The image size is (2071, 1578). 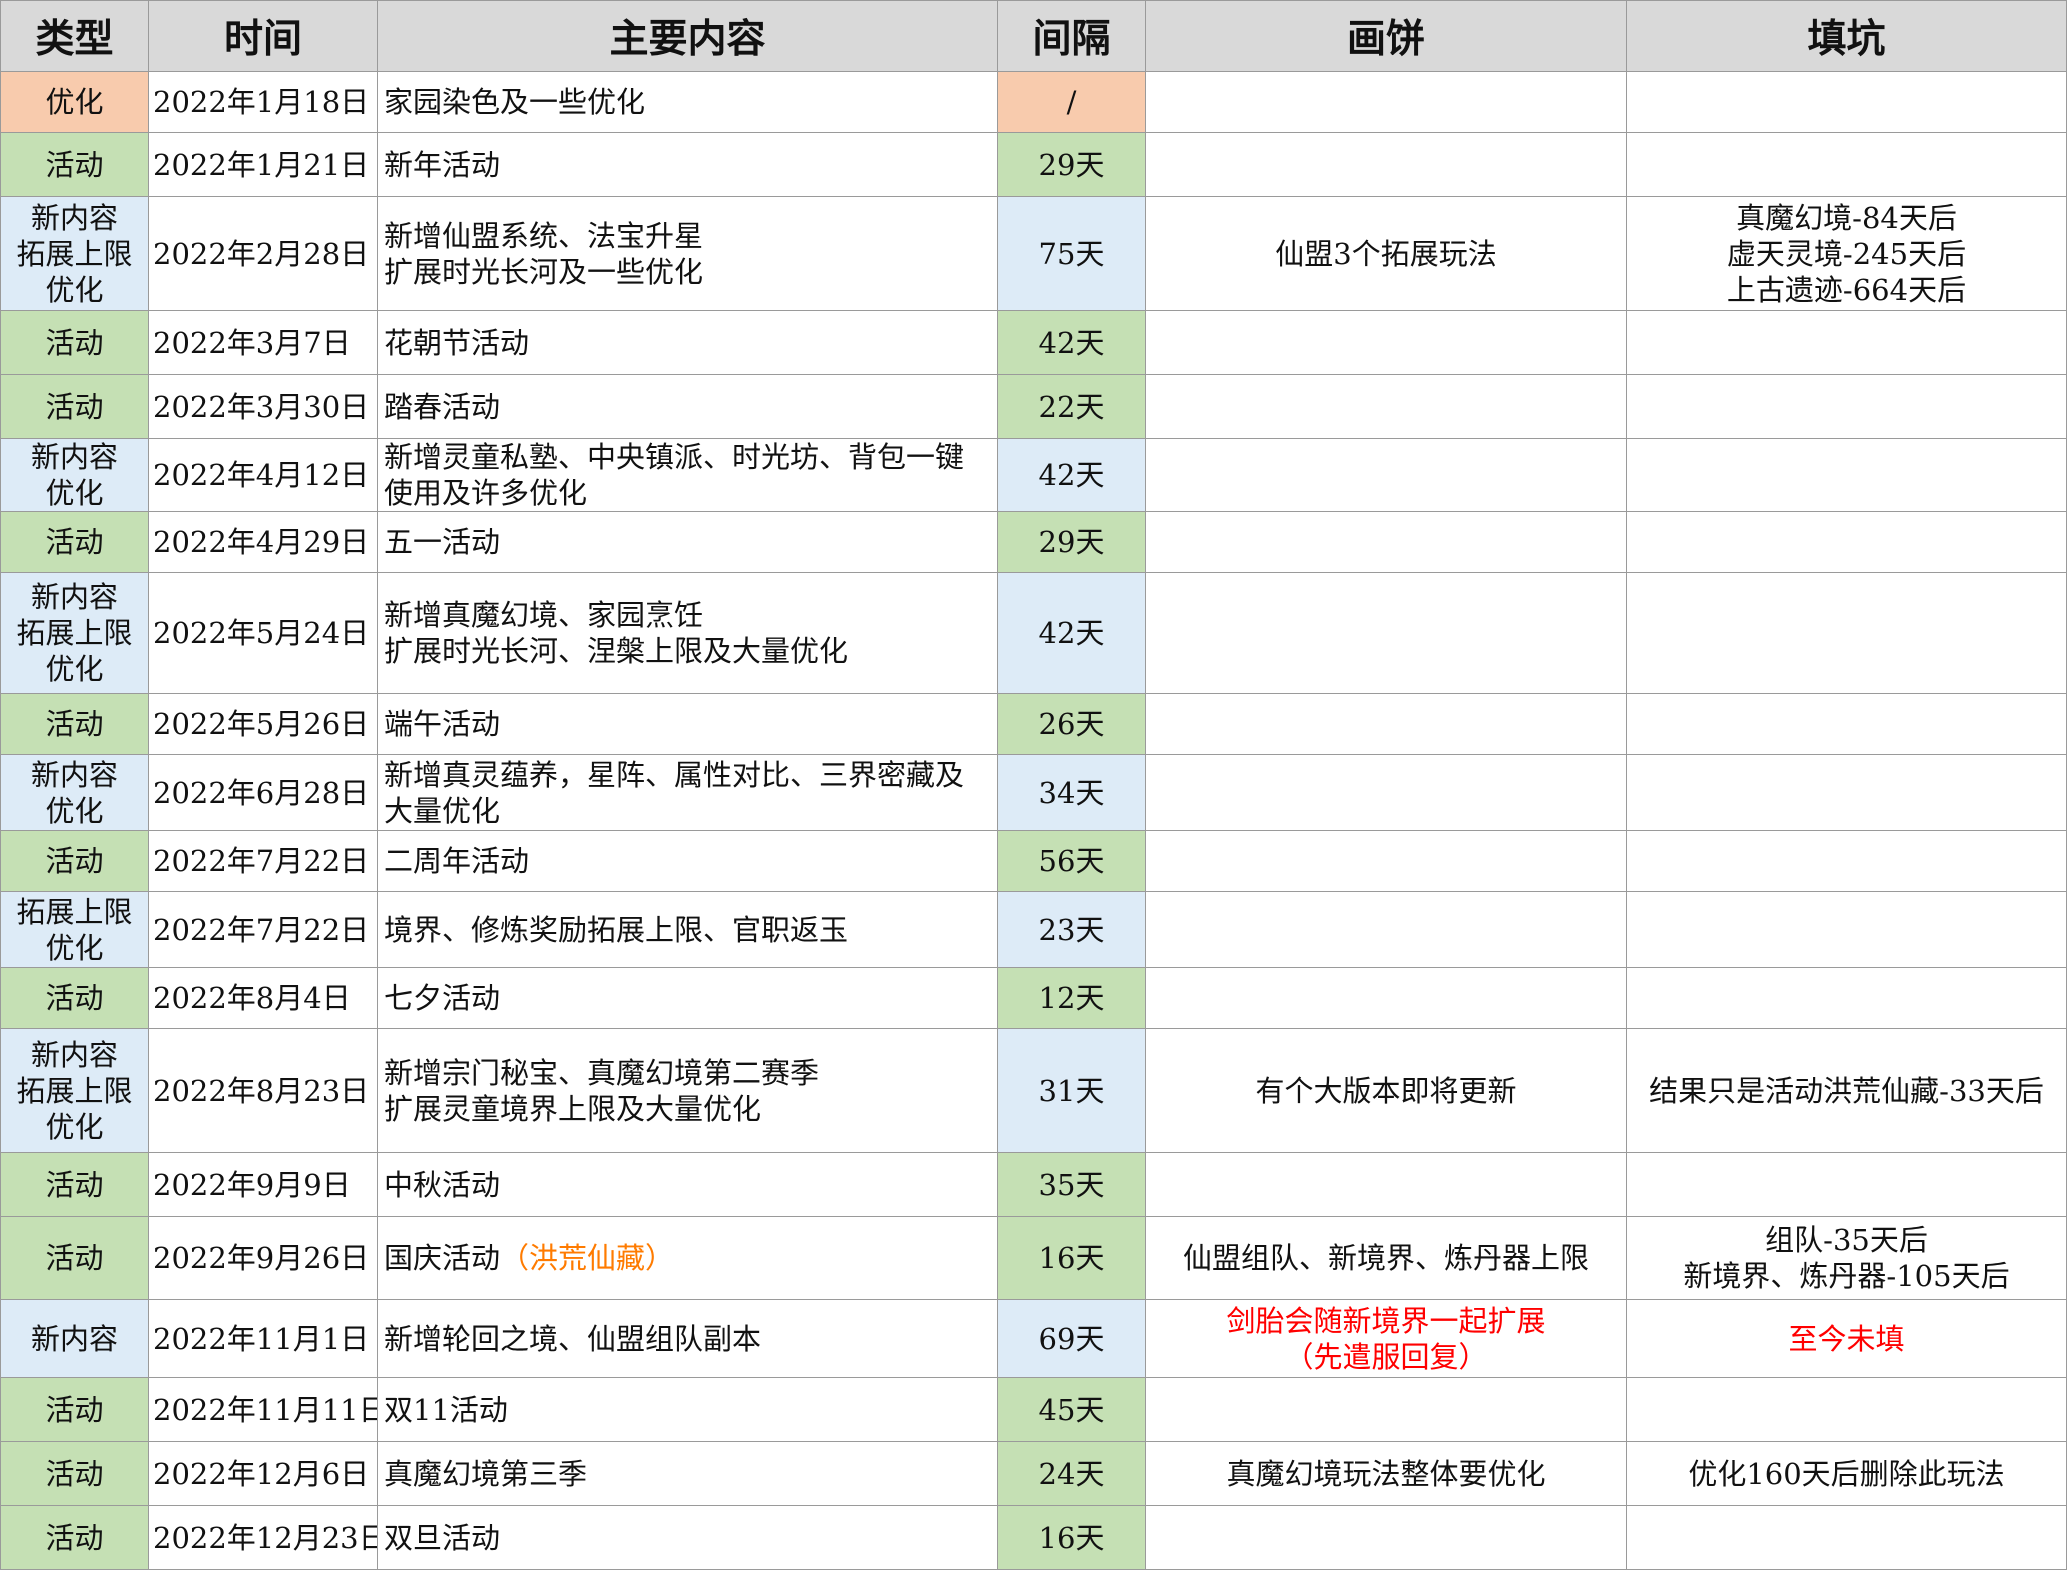 What do you see at coordinates (74, 792) in the screenshot?
I see `type-cell: 新内容 优化` at bounding box center [74, 792].